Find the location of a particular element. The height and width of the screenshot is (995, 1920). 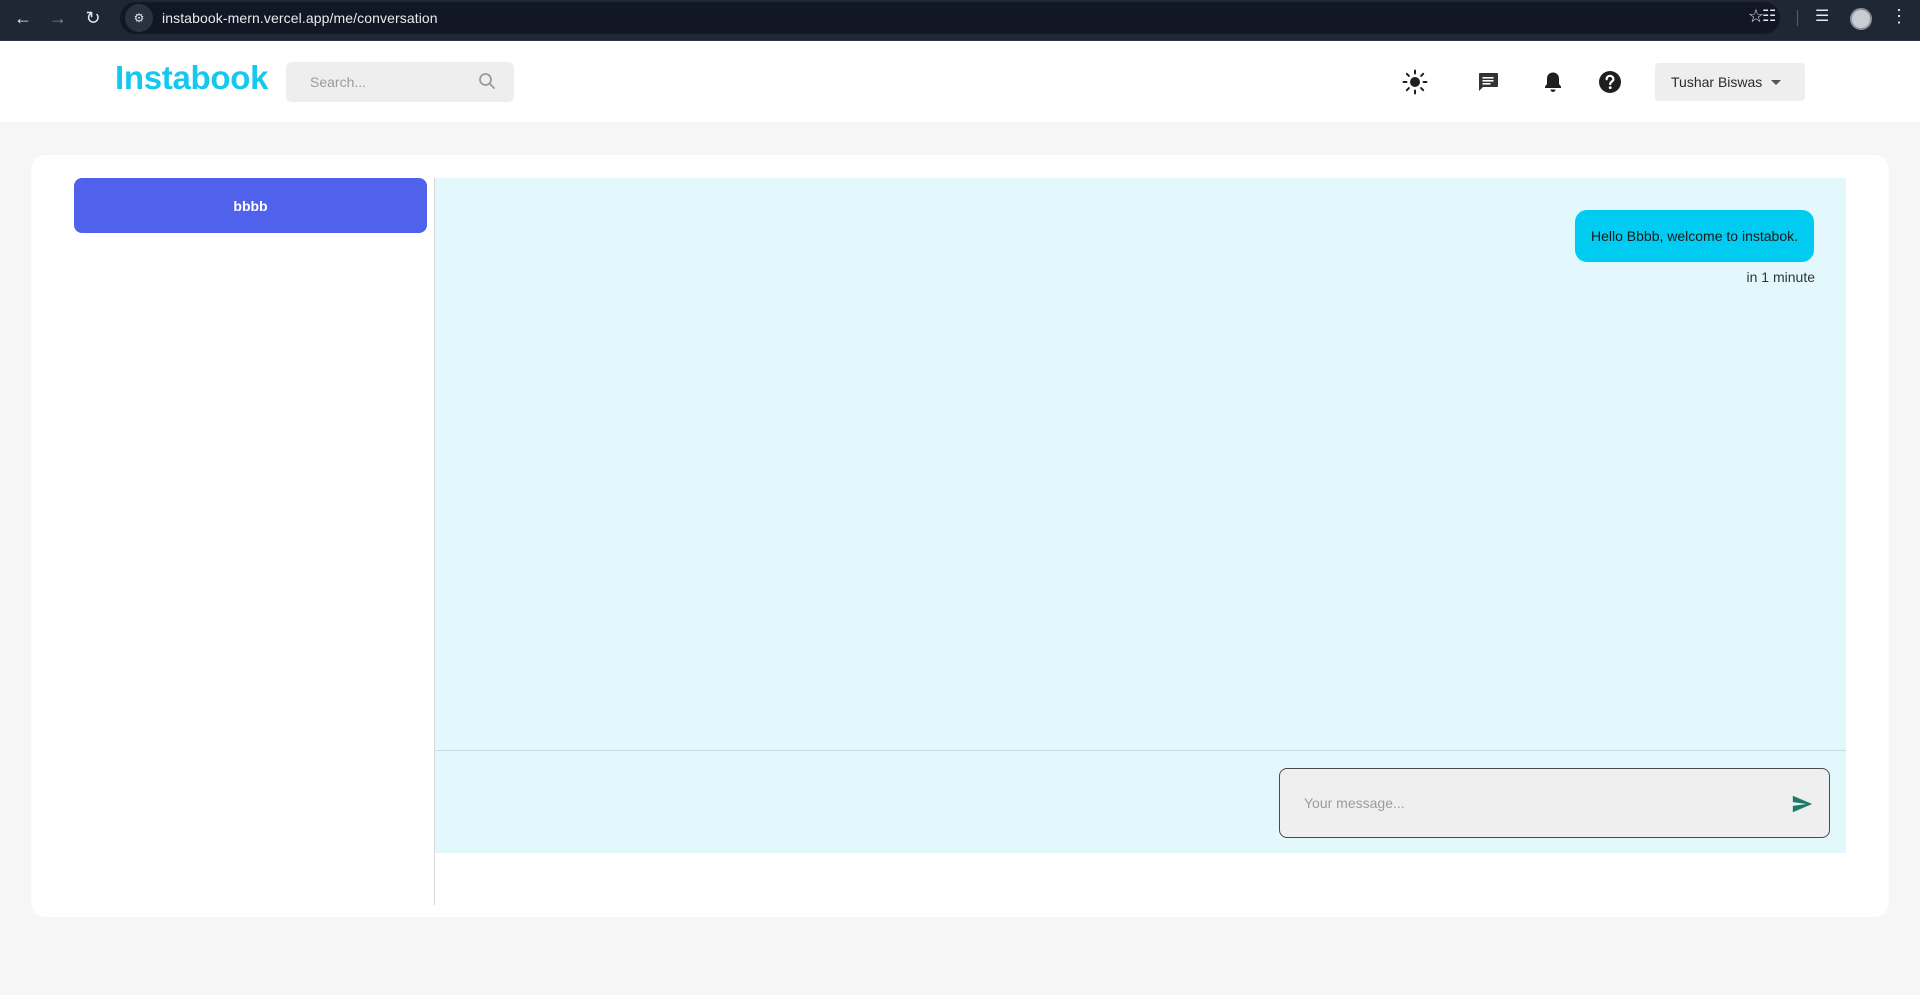

brand-logo: Instabook is located at coordinates (191, 78).